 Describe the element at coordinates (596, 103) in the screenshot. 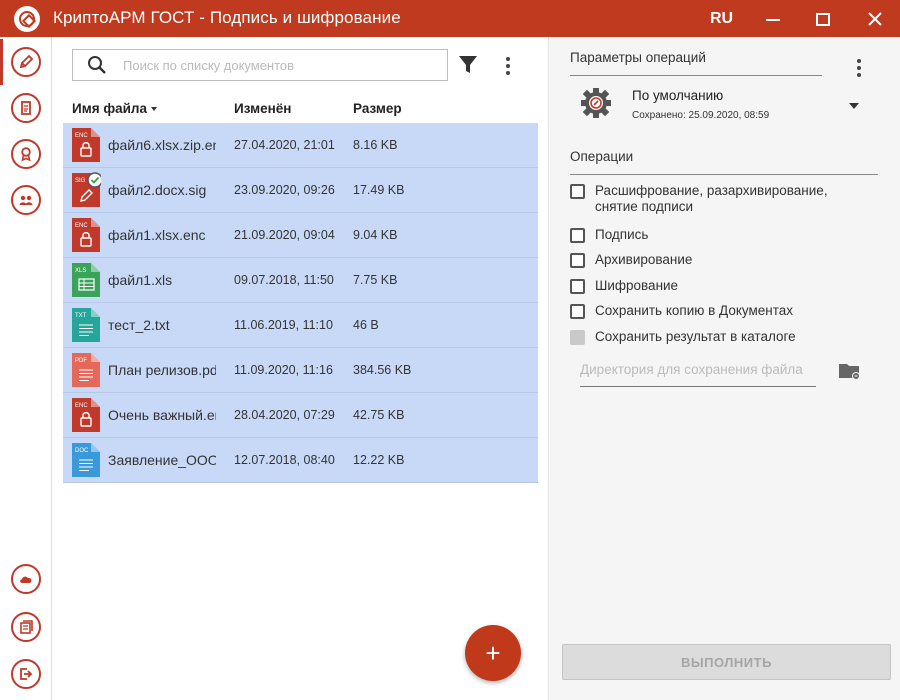

I see `gear-icon` at that location.